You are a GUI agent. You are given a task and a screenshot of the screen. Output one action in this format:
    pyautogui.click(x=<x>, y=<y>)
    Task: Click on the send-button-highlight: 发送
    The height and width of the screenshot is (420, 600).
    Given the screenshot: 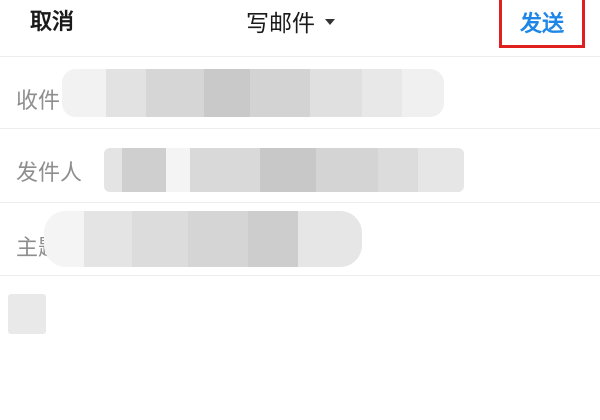 What is the action you would take?
    pyautogui.click(x=542, y=24)
    